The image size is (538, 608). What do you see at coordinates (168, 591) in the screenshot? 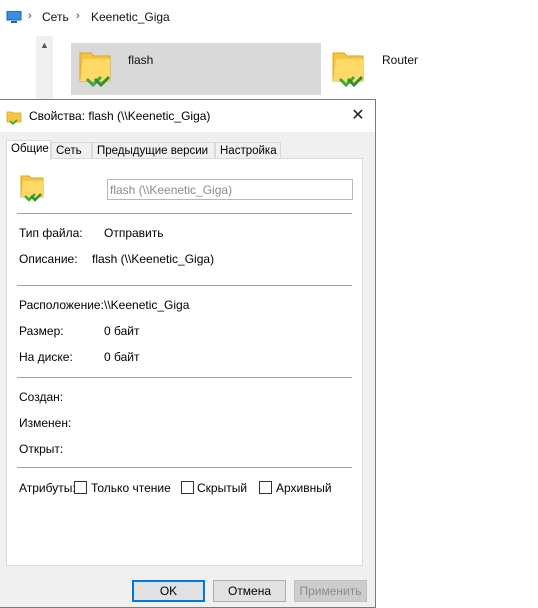
I see `ok-button: OK` at bounding box center [168, 591].